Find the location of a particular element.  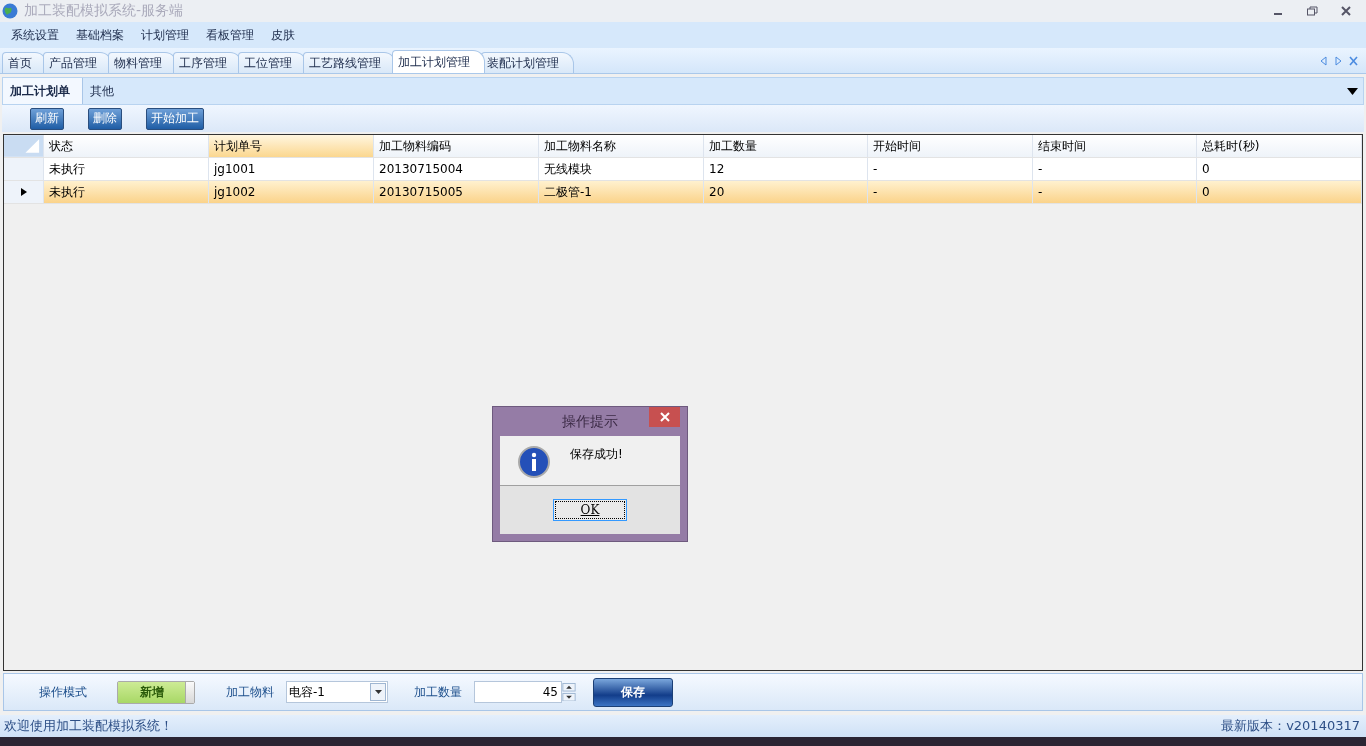

field-label: 加工物料 is located at coordinates (250, 692).